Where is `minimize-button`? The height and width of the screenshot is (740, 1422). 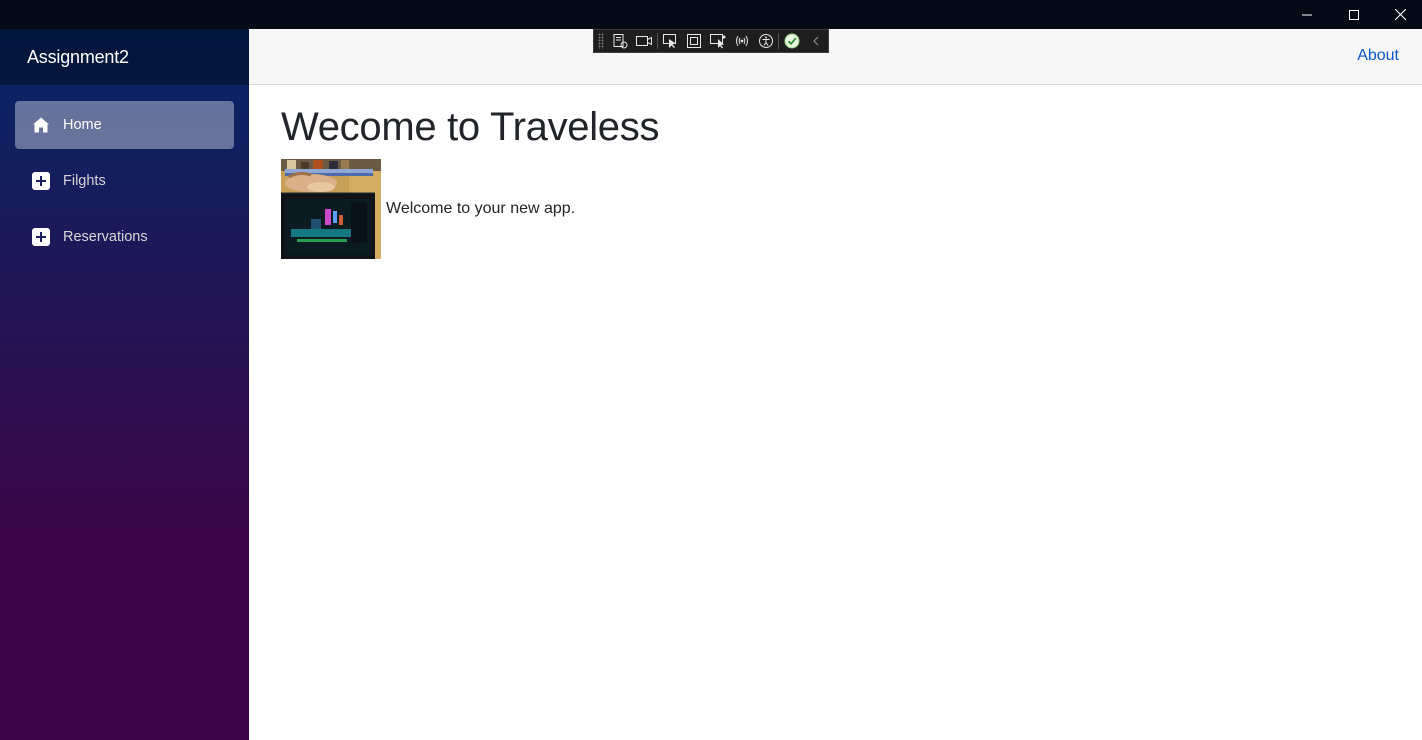
minimize-button is located at coordinates (1307, 14).